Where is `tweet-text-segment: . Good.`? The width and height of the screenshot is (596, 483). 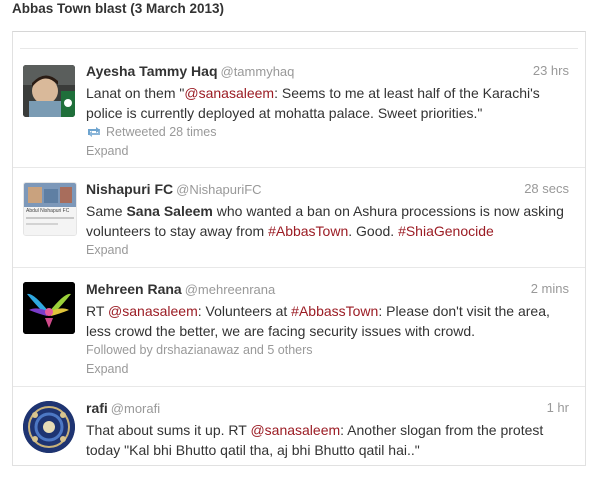
tweet-text-segment: . Good. is located at coordinates (373, 231).